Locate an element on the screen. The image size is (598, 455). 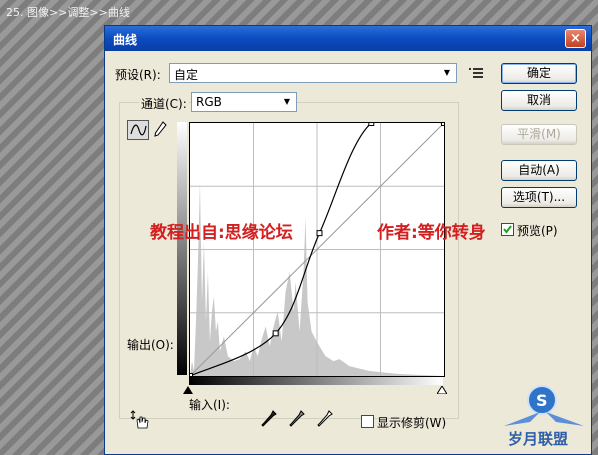
preset-label: 预设(R): is located at coordinates (138, 75).